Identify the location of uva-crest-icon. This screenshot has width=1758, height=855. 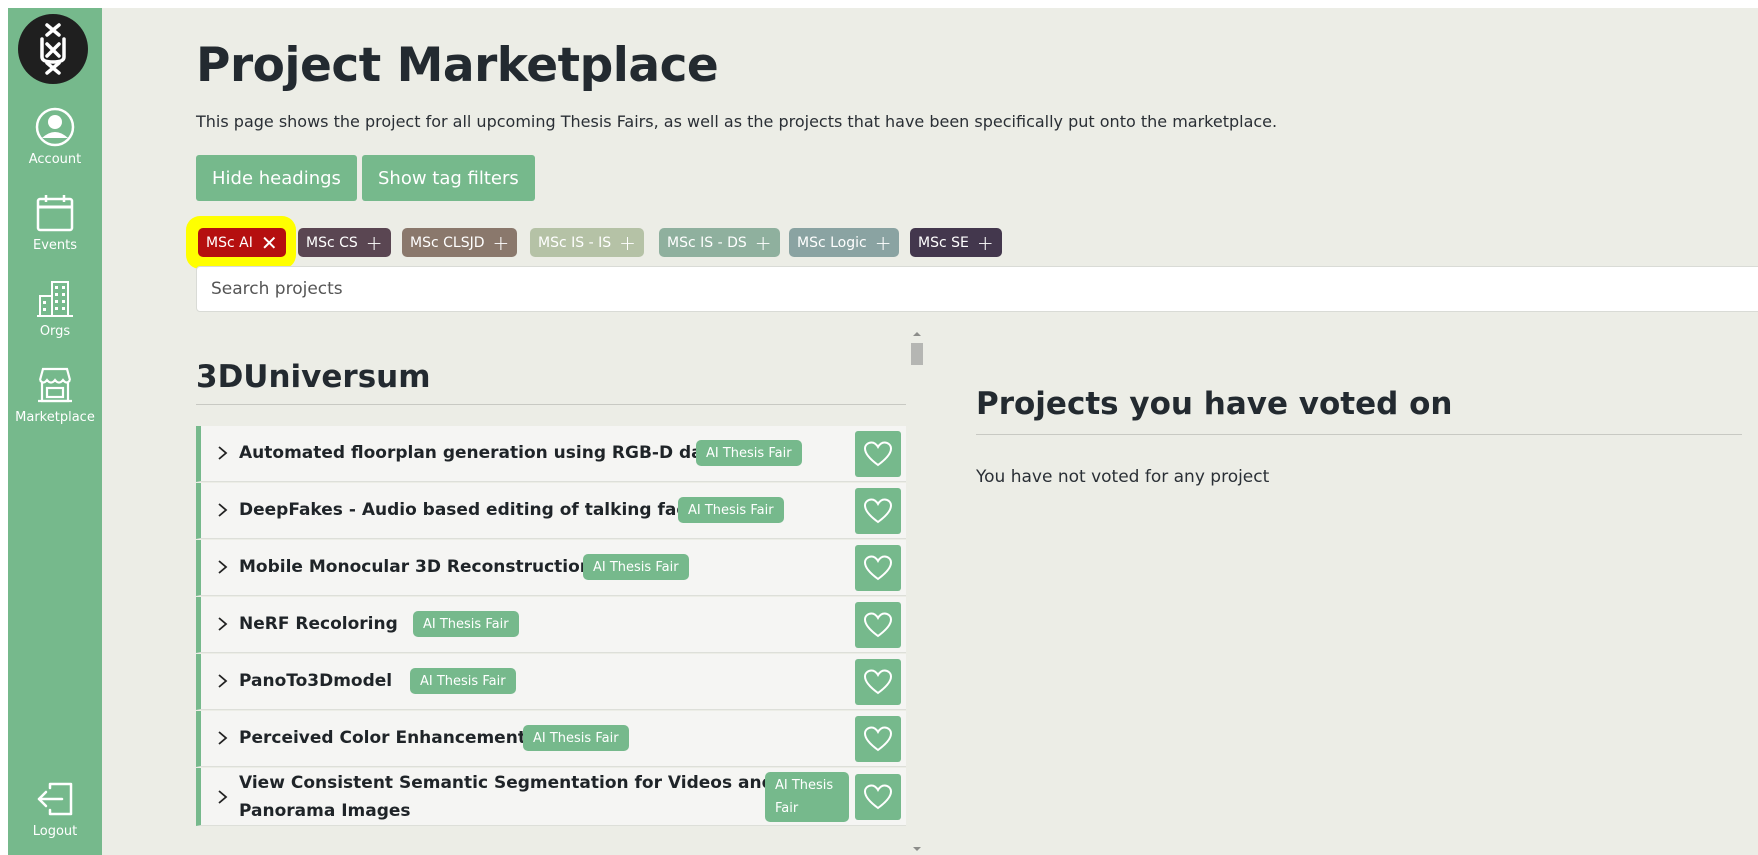
(53, 49).